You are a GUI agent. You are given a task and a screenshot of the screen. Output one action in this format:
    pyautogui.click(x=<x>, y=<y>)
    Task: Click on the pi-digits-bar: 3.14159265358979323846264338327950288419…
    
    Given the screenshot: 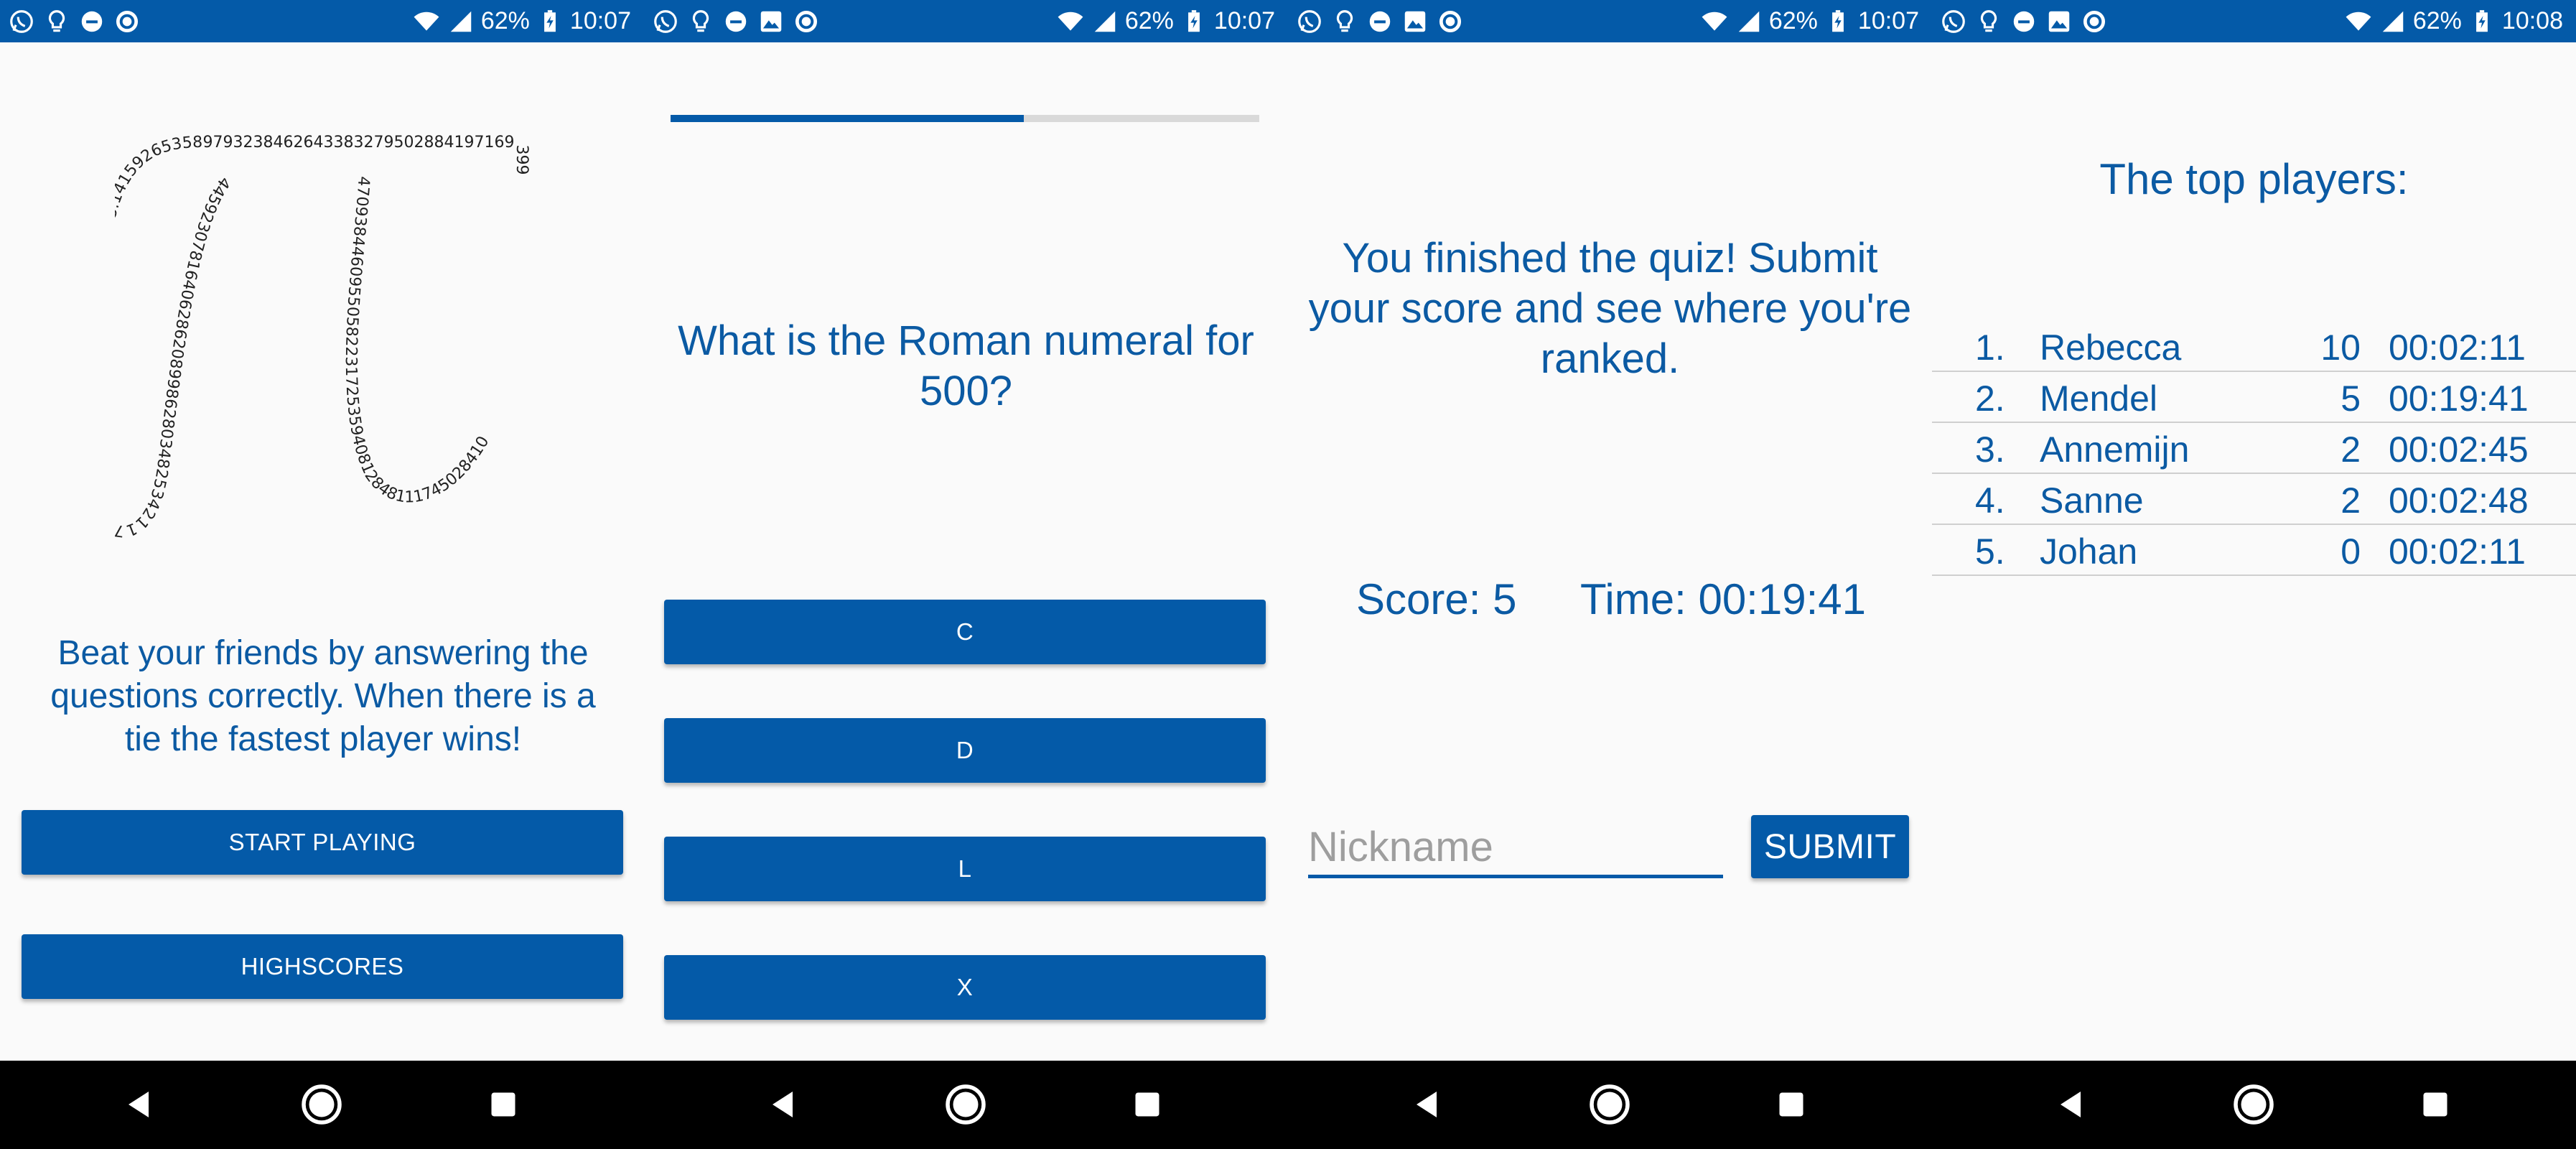 What is the action you would take?
    pyautogui.click(x=323, y=176)
    